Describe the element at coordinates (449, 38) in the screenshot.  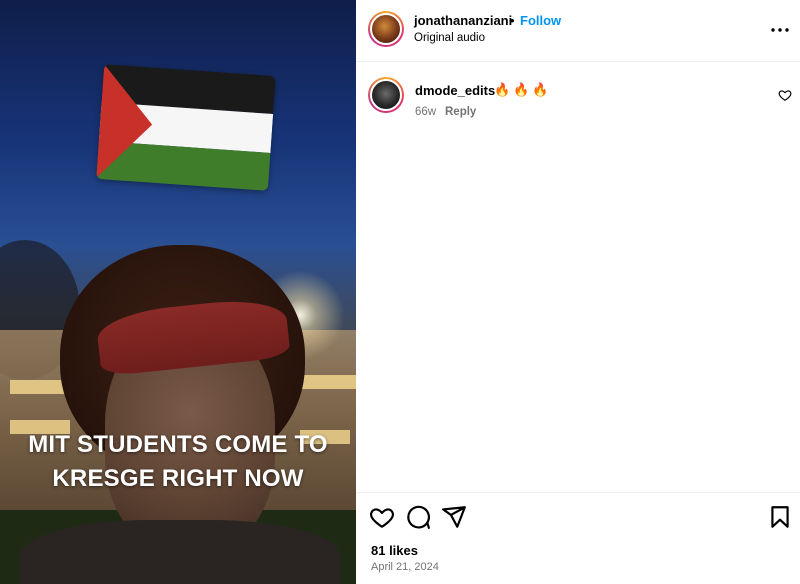
I see `audio-link: Original audio` at that location.